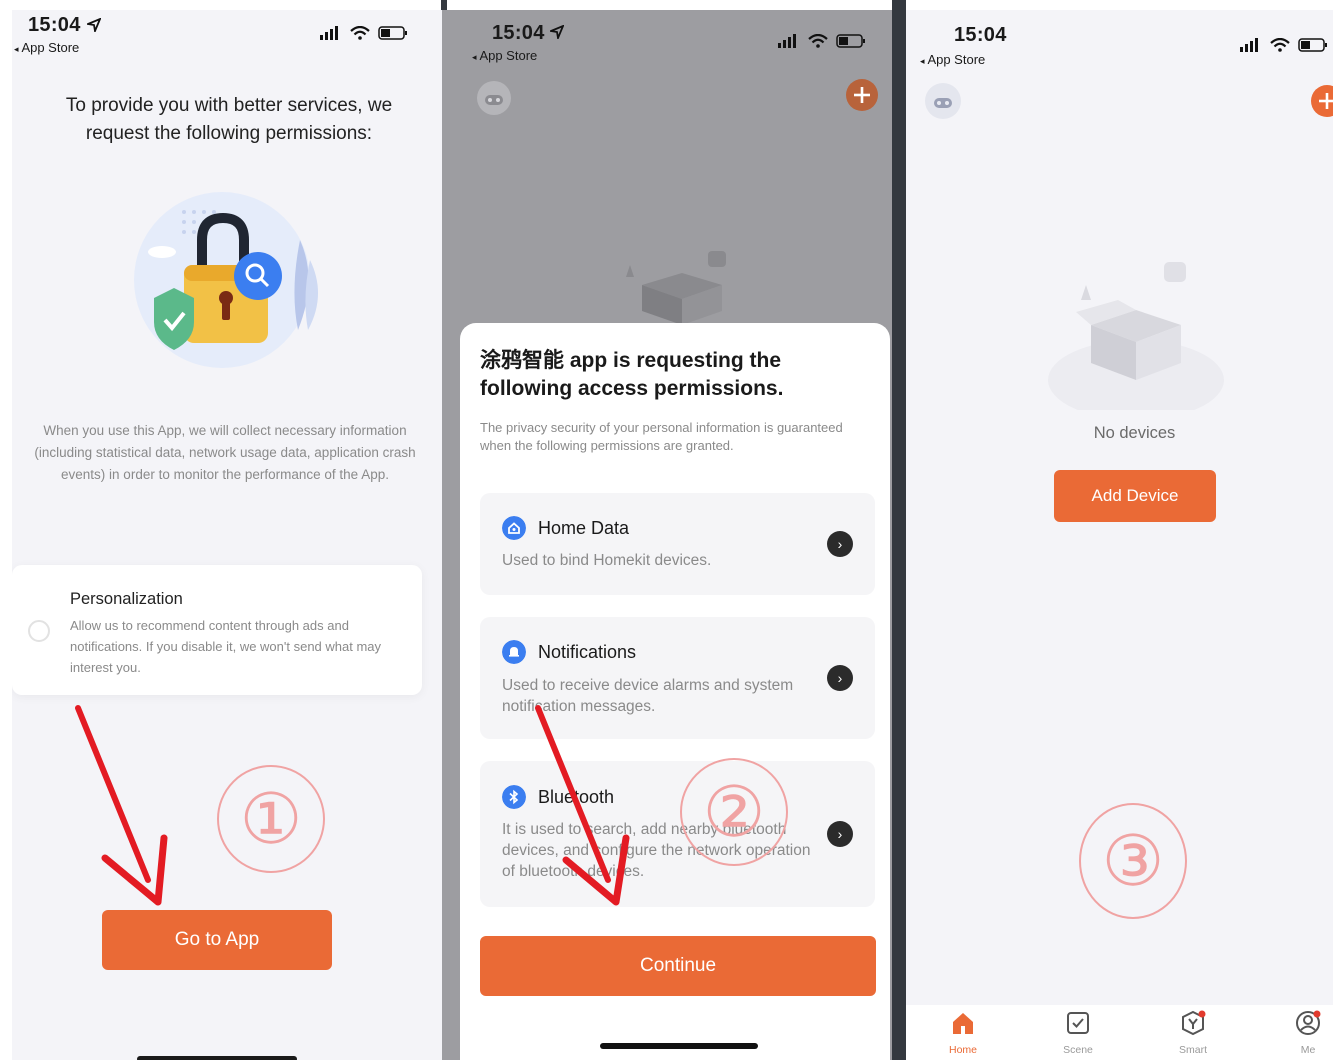  I want to click on personalization-title: Personalization, so click(126, 599).